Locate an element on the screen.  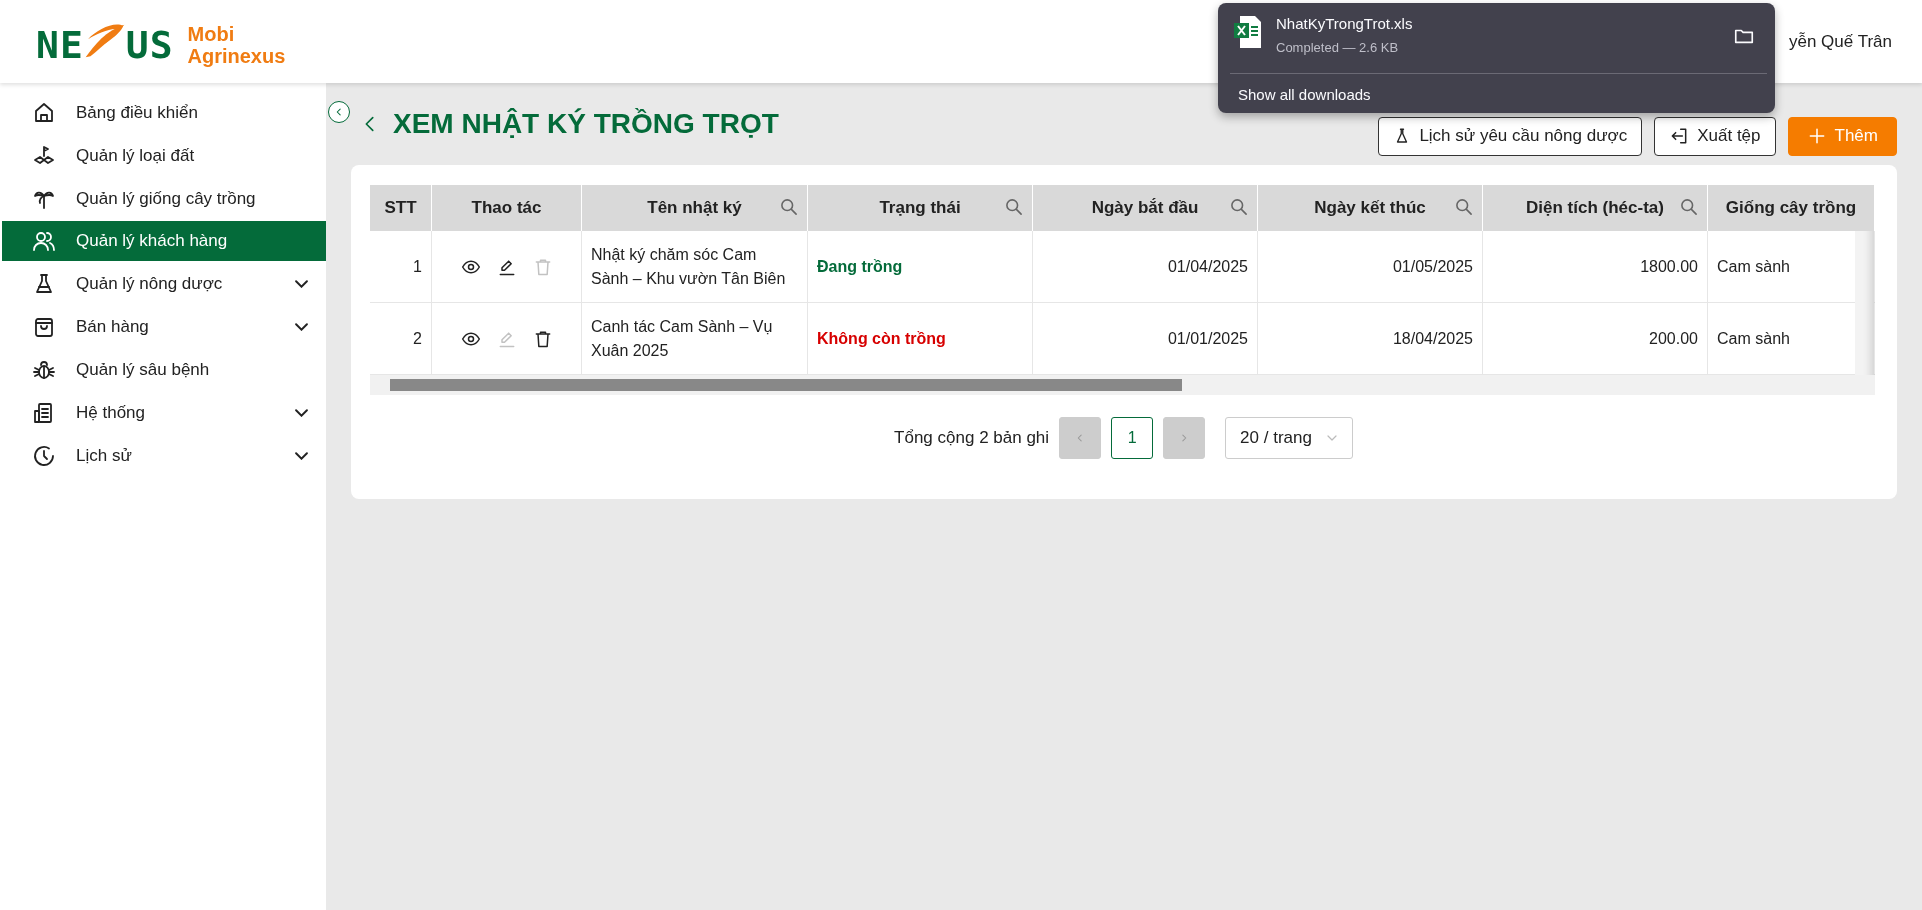
status-text: Đang trồng is located at coordinates (860, 266).